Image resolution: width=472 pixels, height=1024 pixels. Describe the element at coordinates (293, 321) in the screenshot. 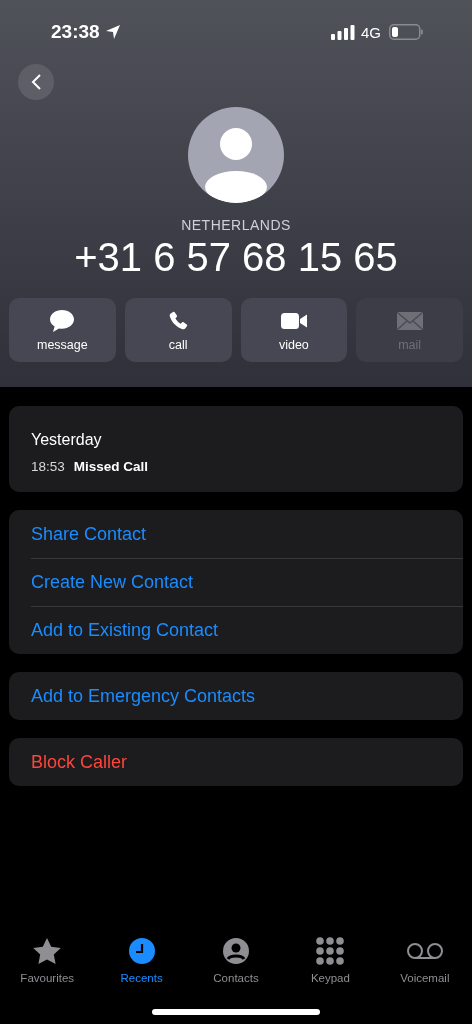

I see `video-camera-icon` at that location.